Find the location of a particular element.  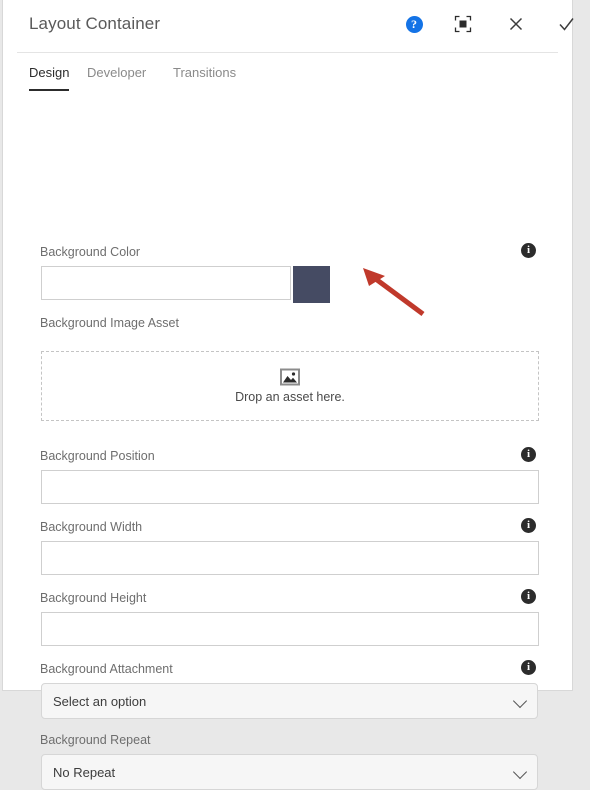

info-icon-background-width: i is located at coordinates (528, 525).